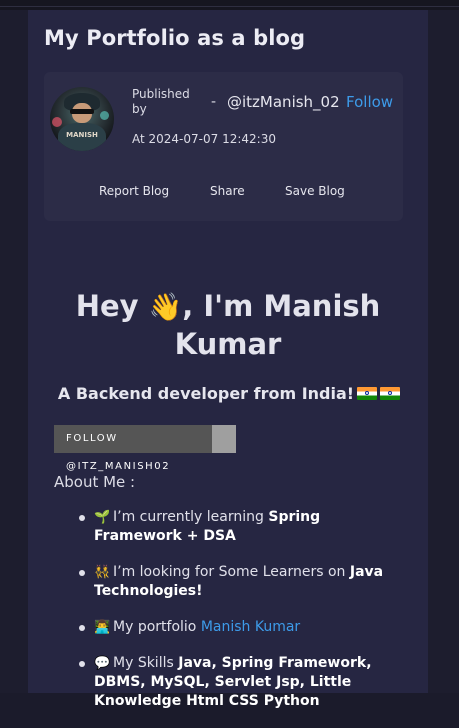  I want to click on badge-label: FOLLOW @ITZ_MANISH02, so click(133, 448).